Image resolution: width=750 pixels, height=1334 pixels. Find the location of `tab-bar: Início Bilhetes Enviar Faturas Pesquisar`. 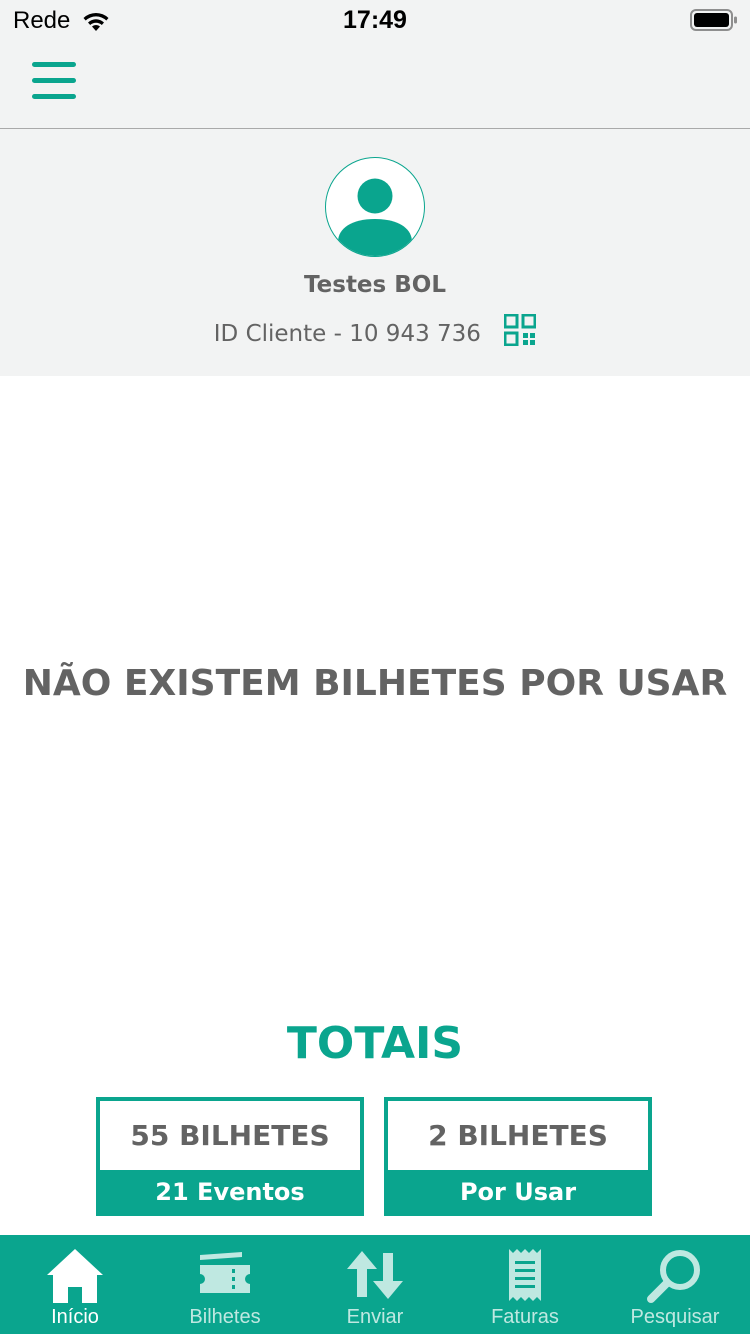

tab-bar: Início Bilhetes Enviar Faturas Pesquisar is located at coordinates (375, 1284).